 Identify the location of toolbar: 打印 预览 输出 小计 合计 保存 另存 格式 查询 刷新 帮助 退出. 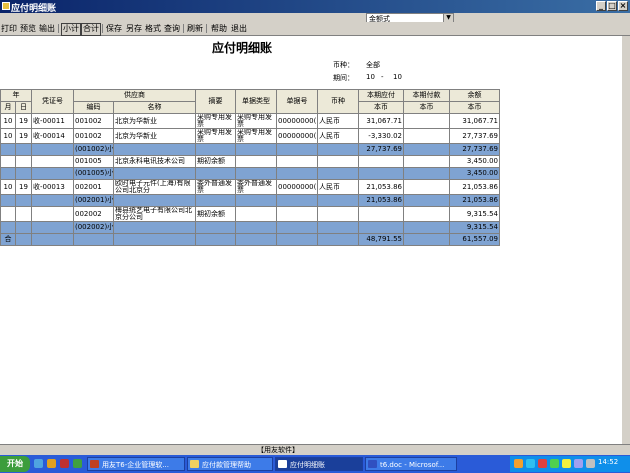
(315, 29).